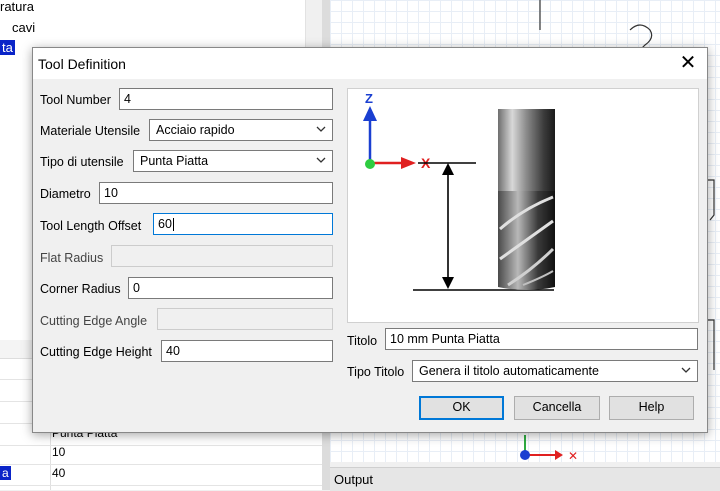 The height and width of the screenshot is (491, 720). I want to click on ok-button: OK, so click(461, 408).